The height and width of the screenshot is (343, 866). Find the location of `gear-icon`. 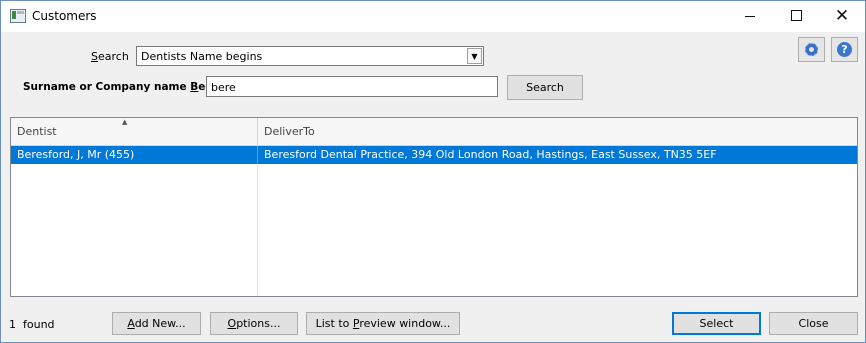

gear-icon is located at coordinates (811, 49).